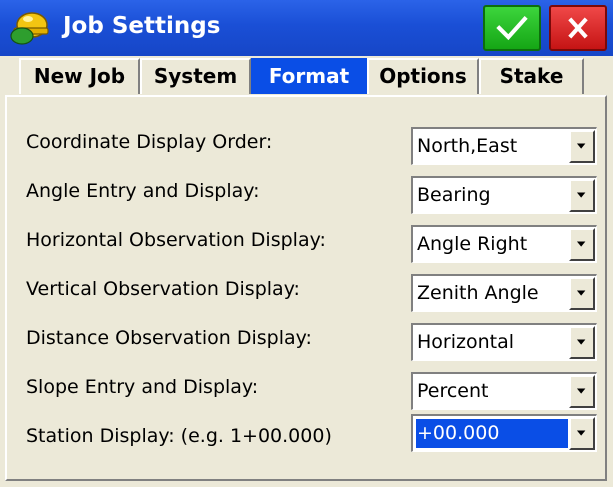 The height and width of the screenshot is (487, 613). I want to click on tab-stake: Stake, so click(531, 76).